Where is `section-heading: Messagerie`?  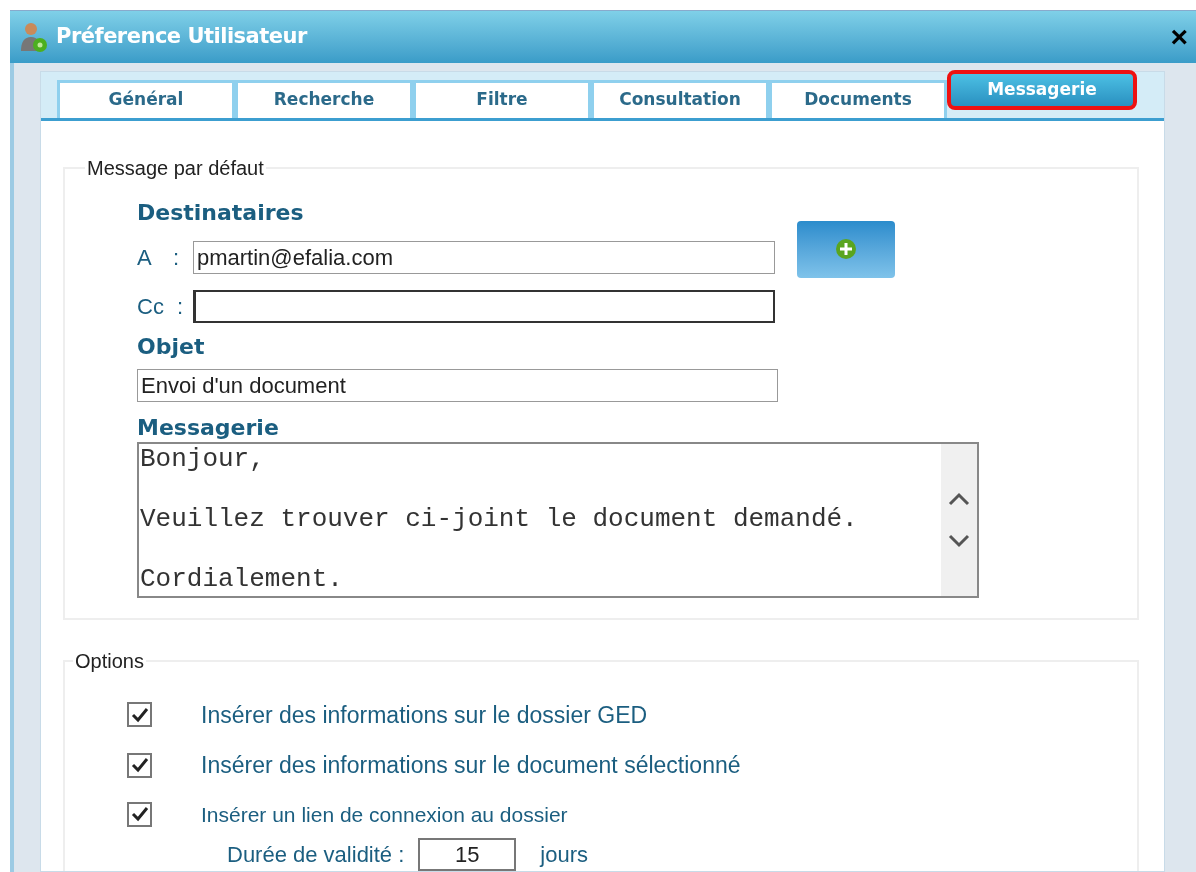
section-heading: Messagerie is located at coordinates (208, 427).